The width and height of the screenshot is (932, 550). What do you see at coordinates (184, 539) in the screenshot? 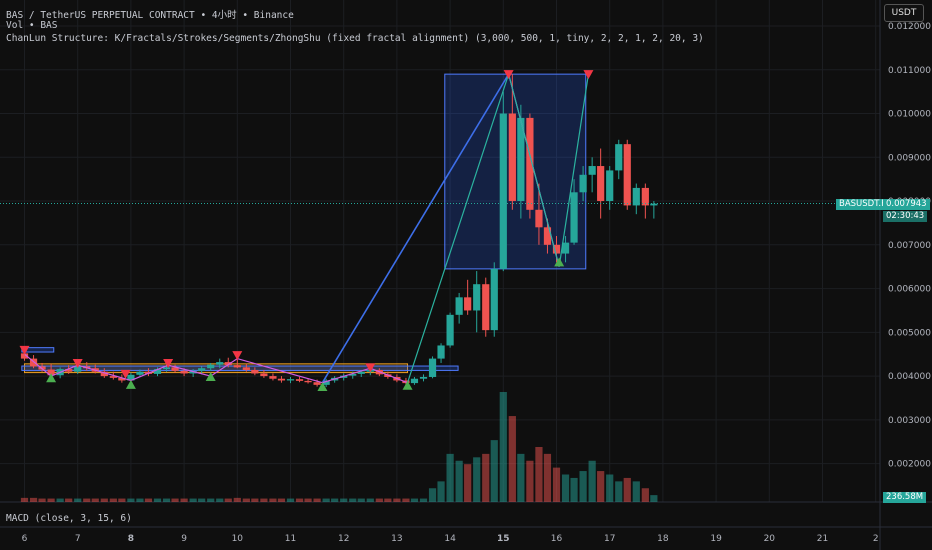
I see `x-tick-label: 9` at bounding box center [184, 539].